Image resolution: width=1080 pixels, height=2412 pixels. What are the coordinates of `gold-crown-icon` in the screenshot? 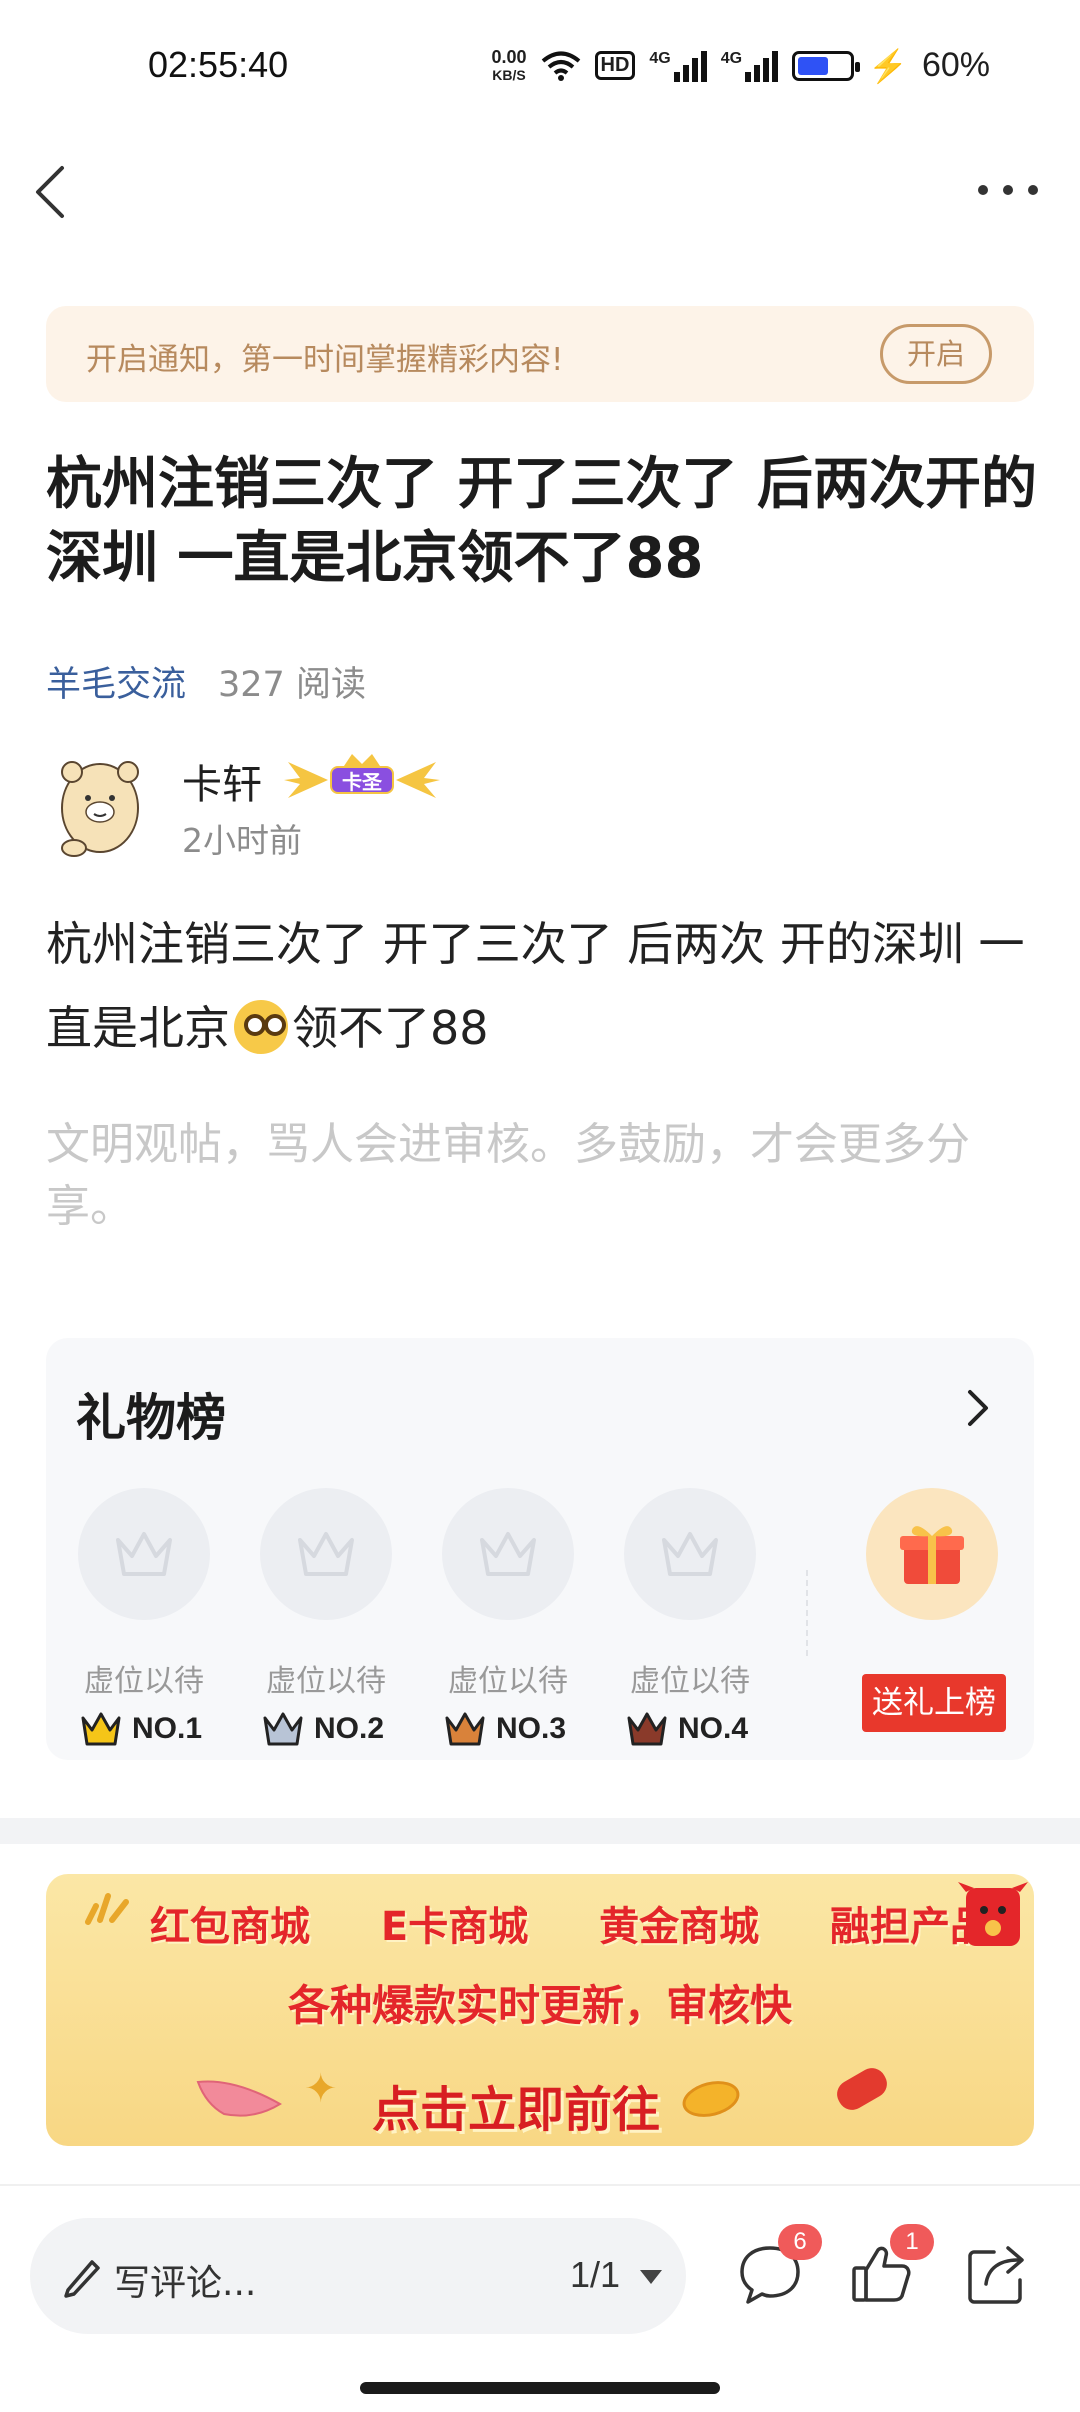 It's located at (101, 1729).